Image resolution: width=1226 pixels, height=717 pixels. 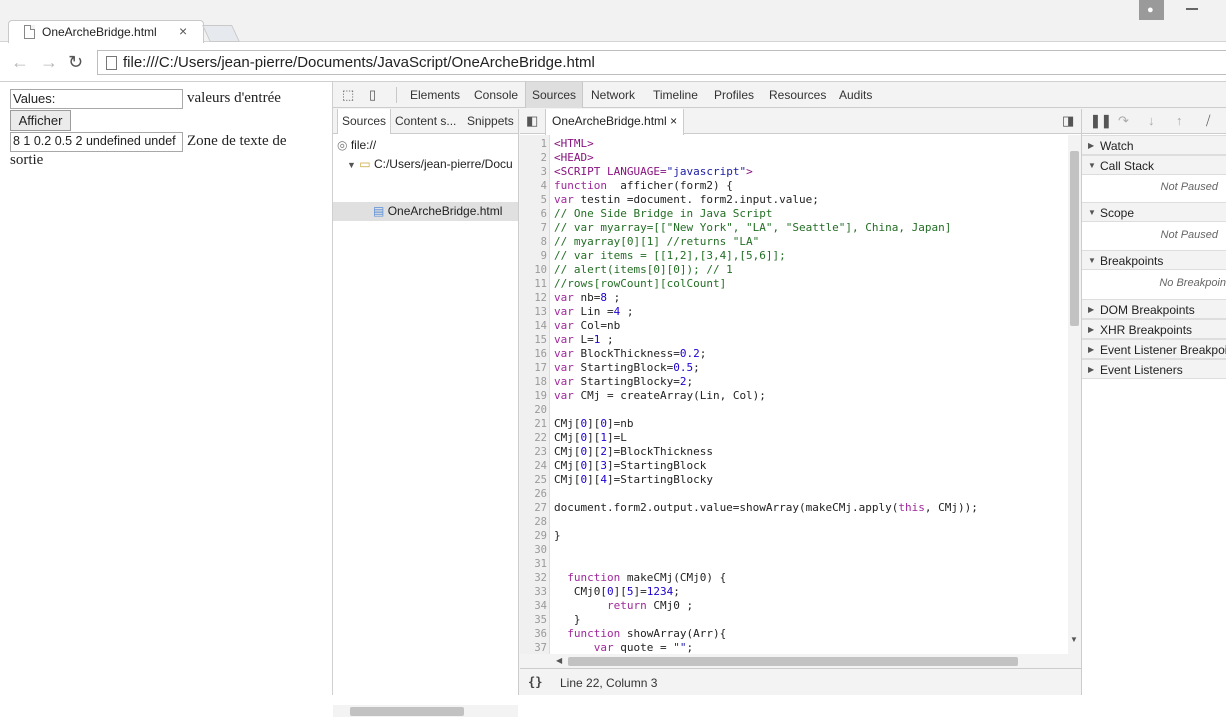 I want to click on line-number: 5, so click(x=533, y=200).